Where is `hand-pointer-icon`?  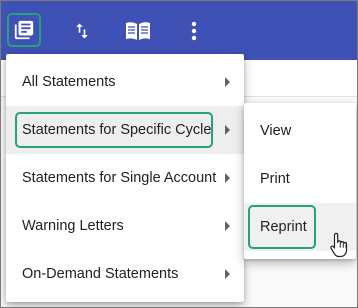 hand-pointer-icon is located at coordinates (339, 245).